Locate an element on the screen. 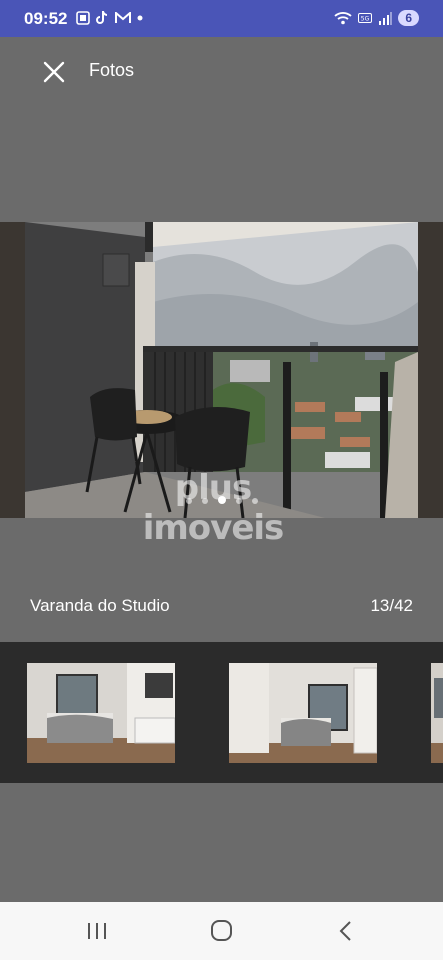 The height and width of the screenshot is (960, 443). home-icon is located at coordinates (221, 930).